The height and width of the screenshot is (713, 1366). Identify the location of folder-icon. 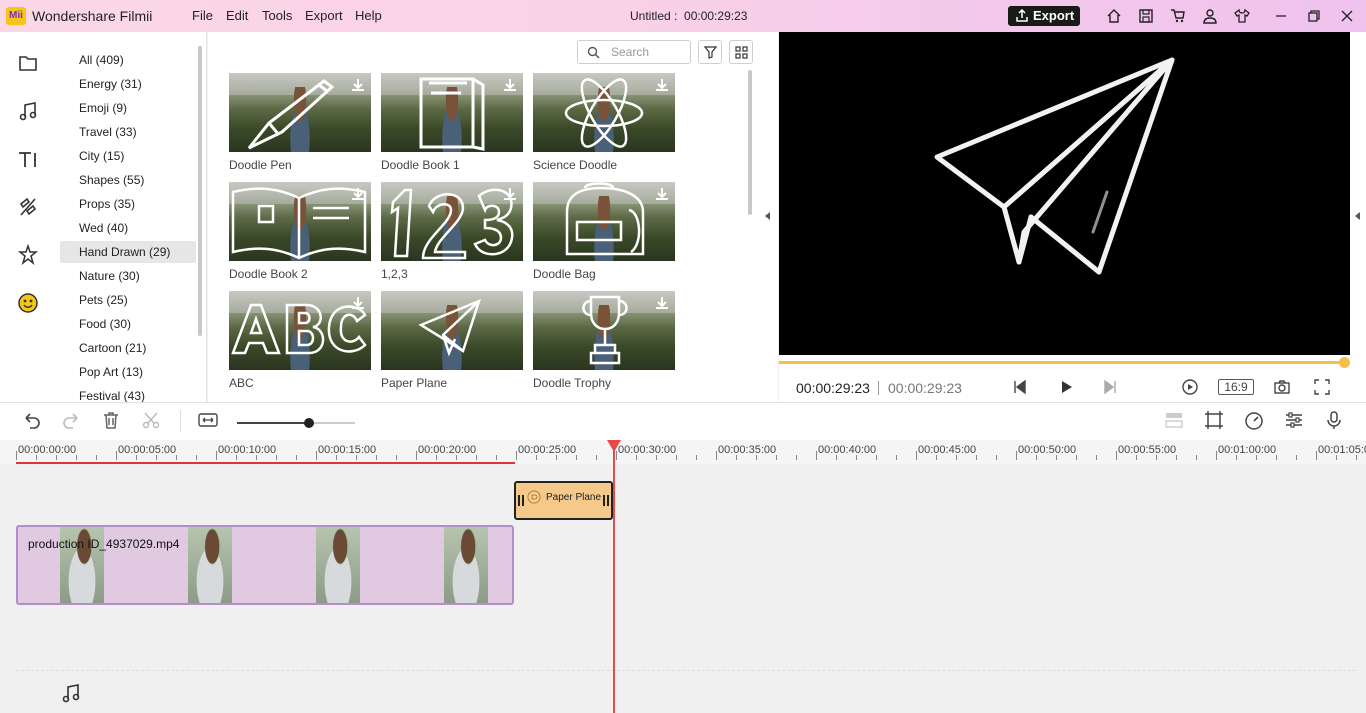
(28, 63).